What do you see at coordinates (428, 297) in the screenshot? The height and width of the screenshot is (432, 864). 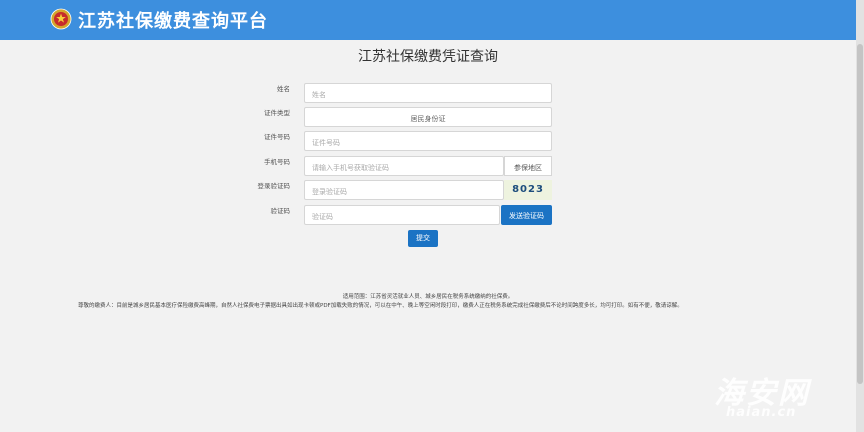 I see `scope-text: 适用范围：江苏省灵活就业人员、城乡居民在税务系统缴纳的社保费。` at bounding box center [428, 297].